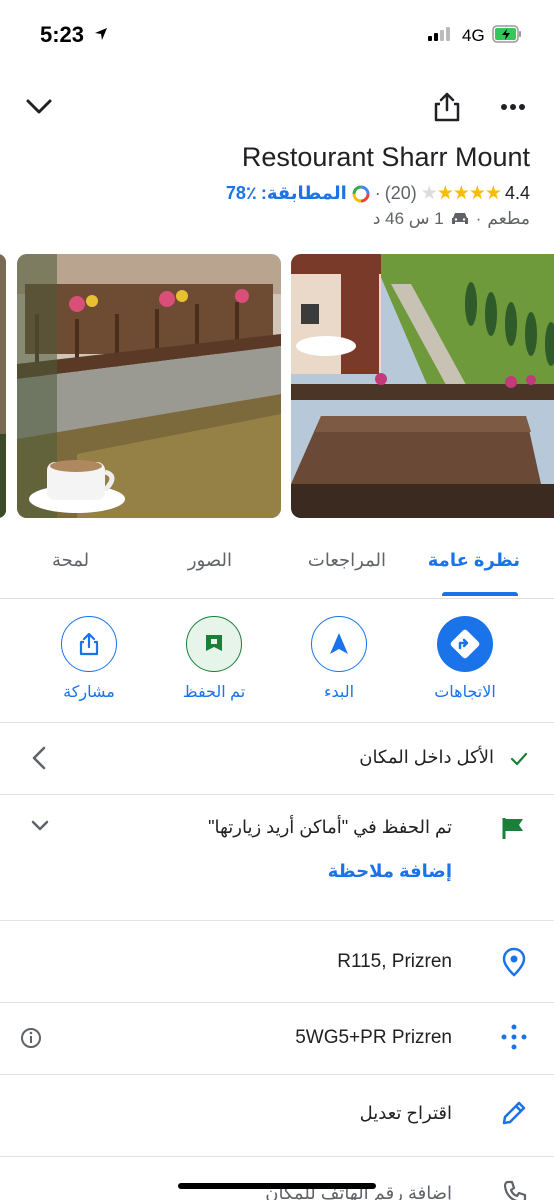 The image size is (554, 1200). What do you see at coordinates (447, 107) in the screenshot?
I see `share-header-icon` at bounding box center [447, 107].